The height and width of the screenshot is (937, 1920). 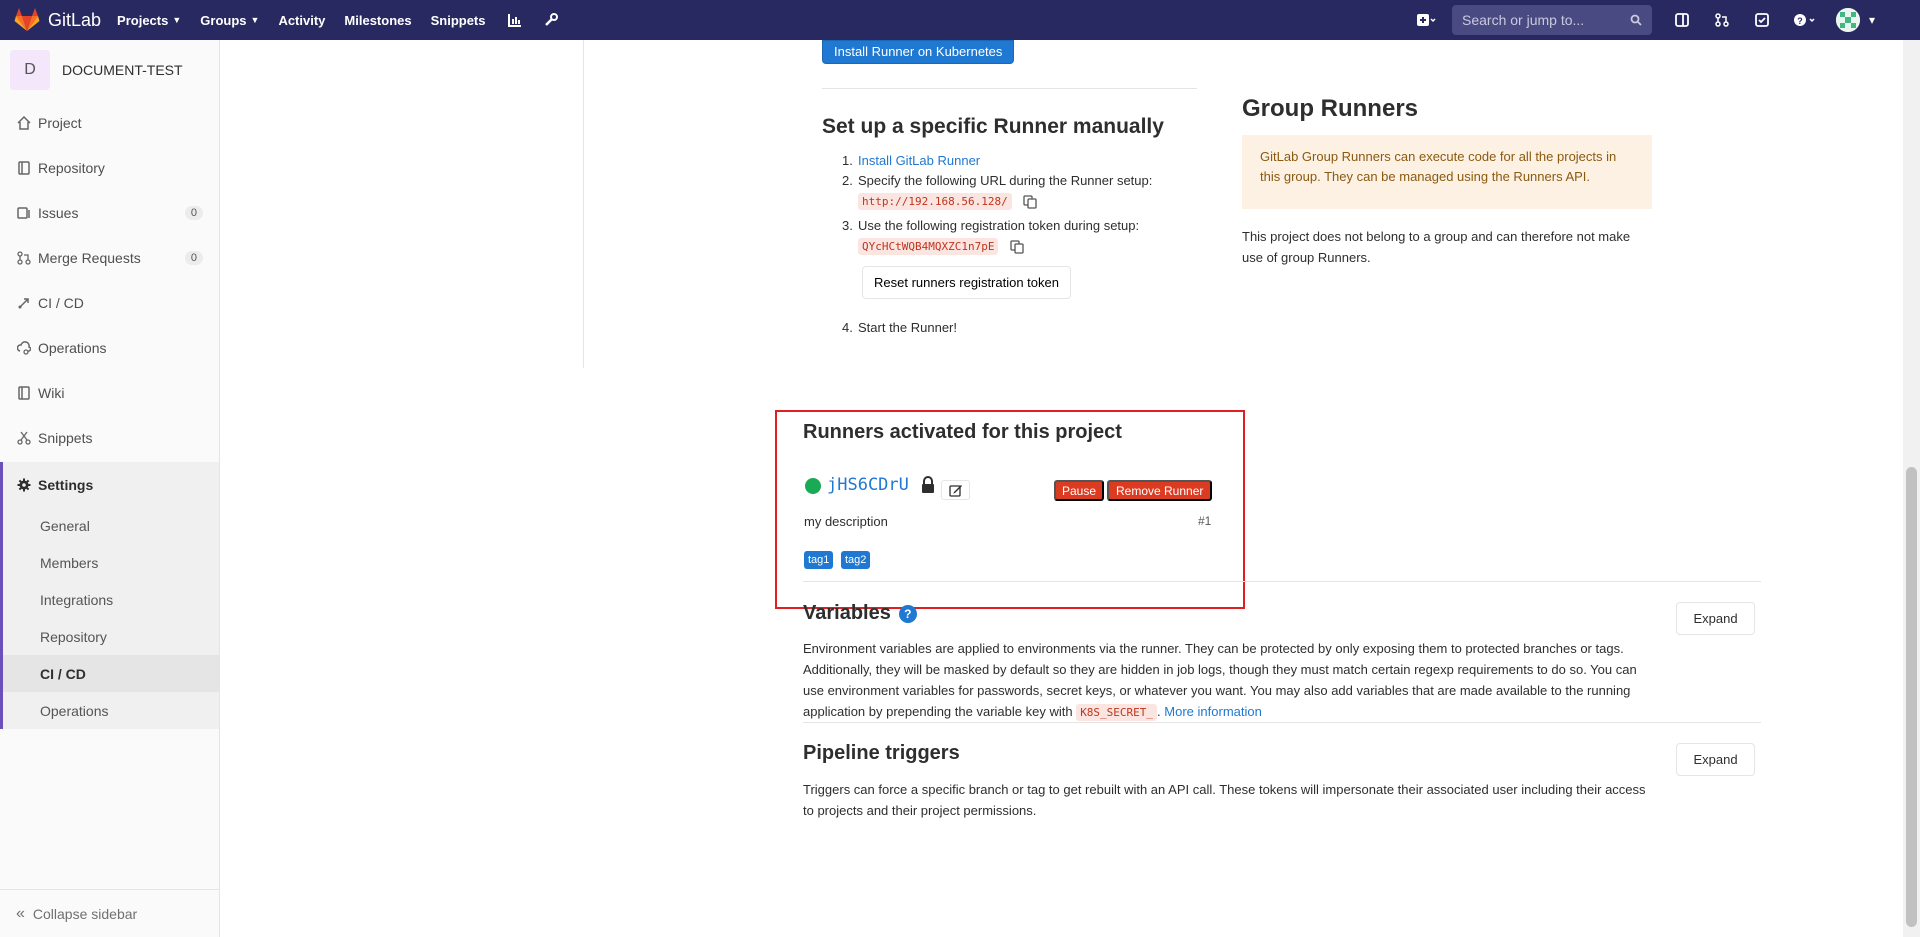 What do you see at coordinates (72, 347) in the screenshot?
I see `sidebar-item-label: Operations` at bounding box center [72, 347].